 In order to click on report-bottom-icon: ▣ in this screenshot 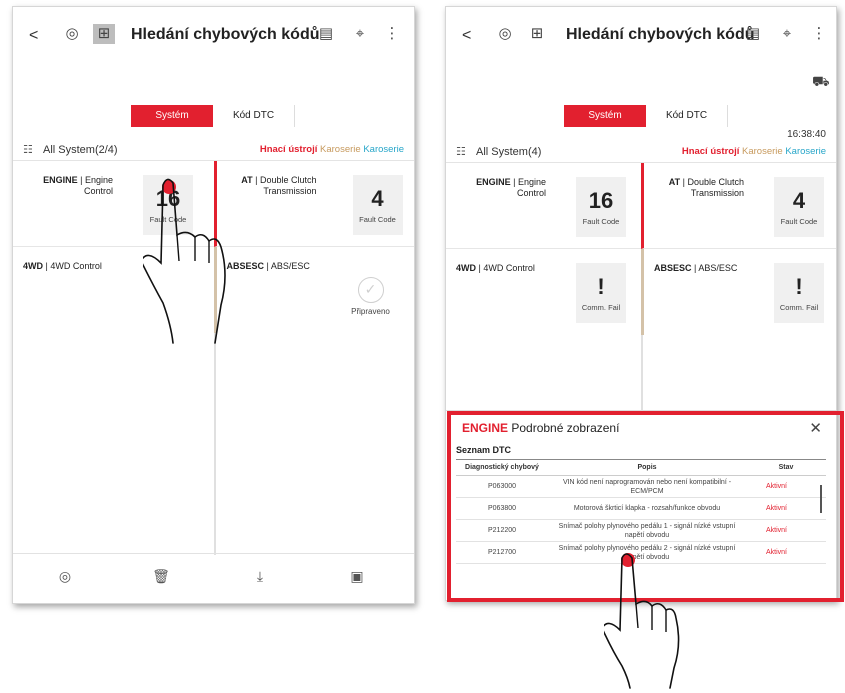, I will do `click(357, 576)`.